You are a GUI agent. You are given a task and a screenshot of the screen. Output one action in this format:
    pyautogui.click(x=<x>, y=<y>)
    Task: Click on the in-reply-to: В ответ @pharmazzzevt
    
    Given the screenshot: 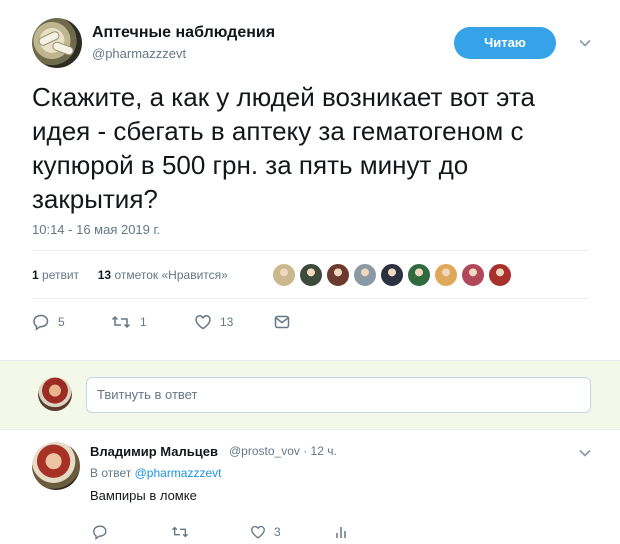 What is the action you would take?
    pyautogui.click(x=156, y=473)
    